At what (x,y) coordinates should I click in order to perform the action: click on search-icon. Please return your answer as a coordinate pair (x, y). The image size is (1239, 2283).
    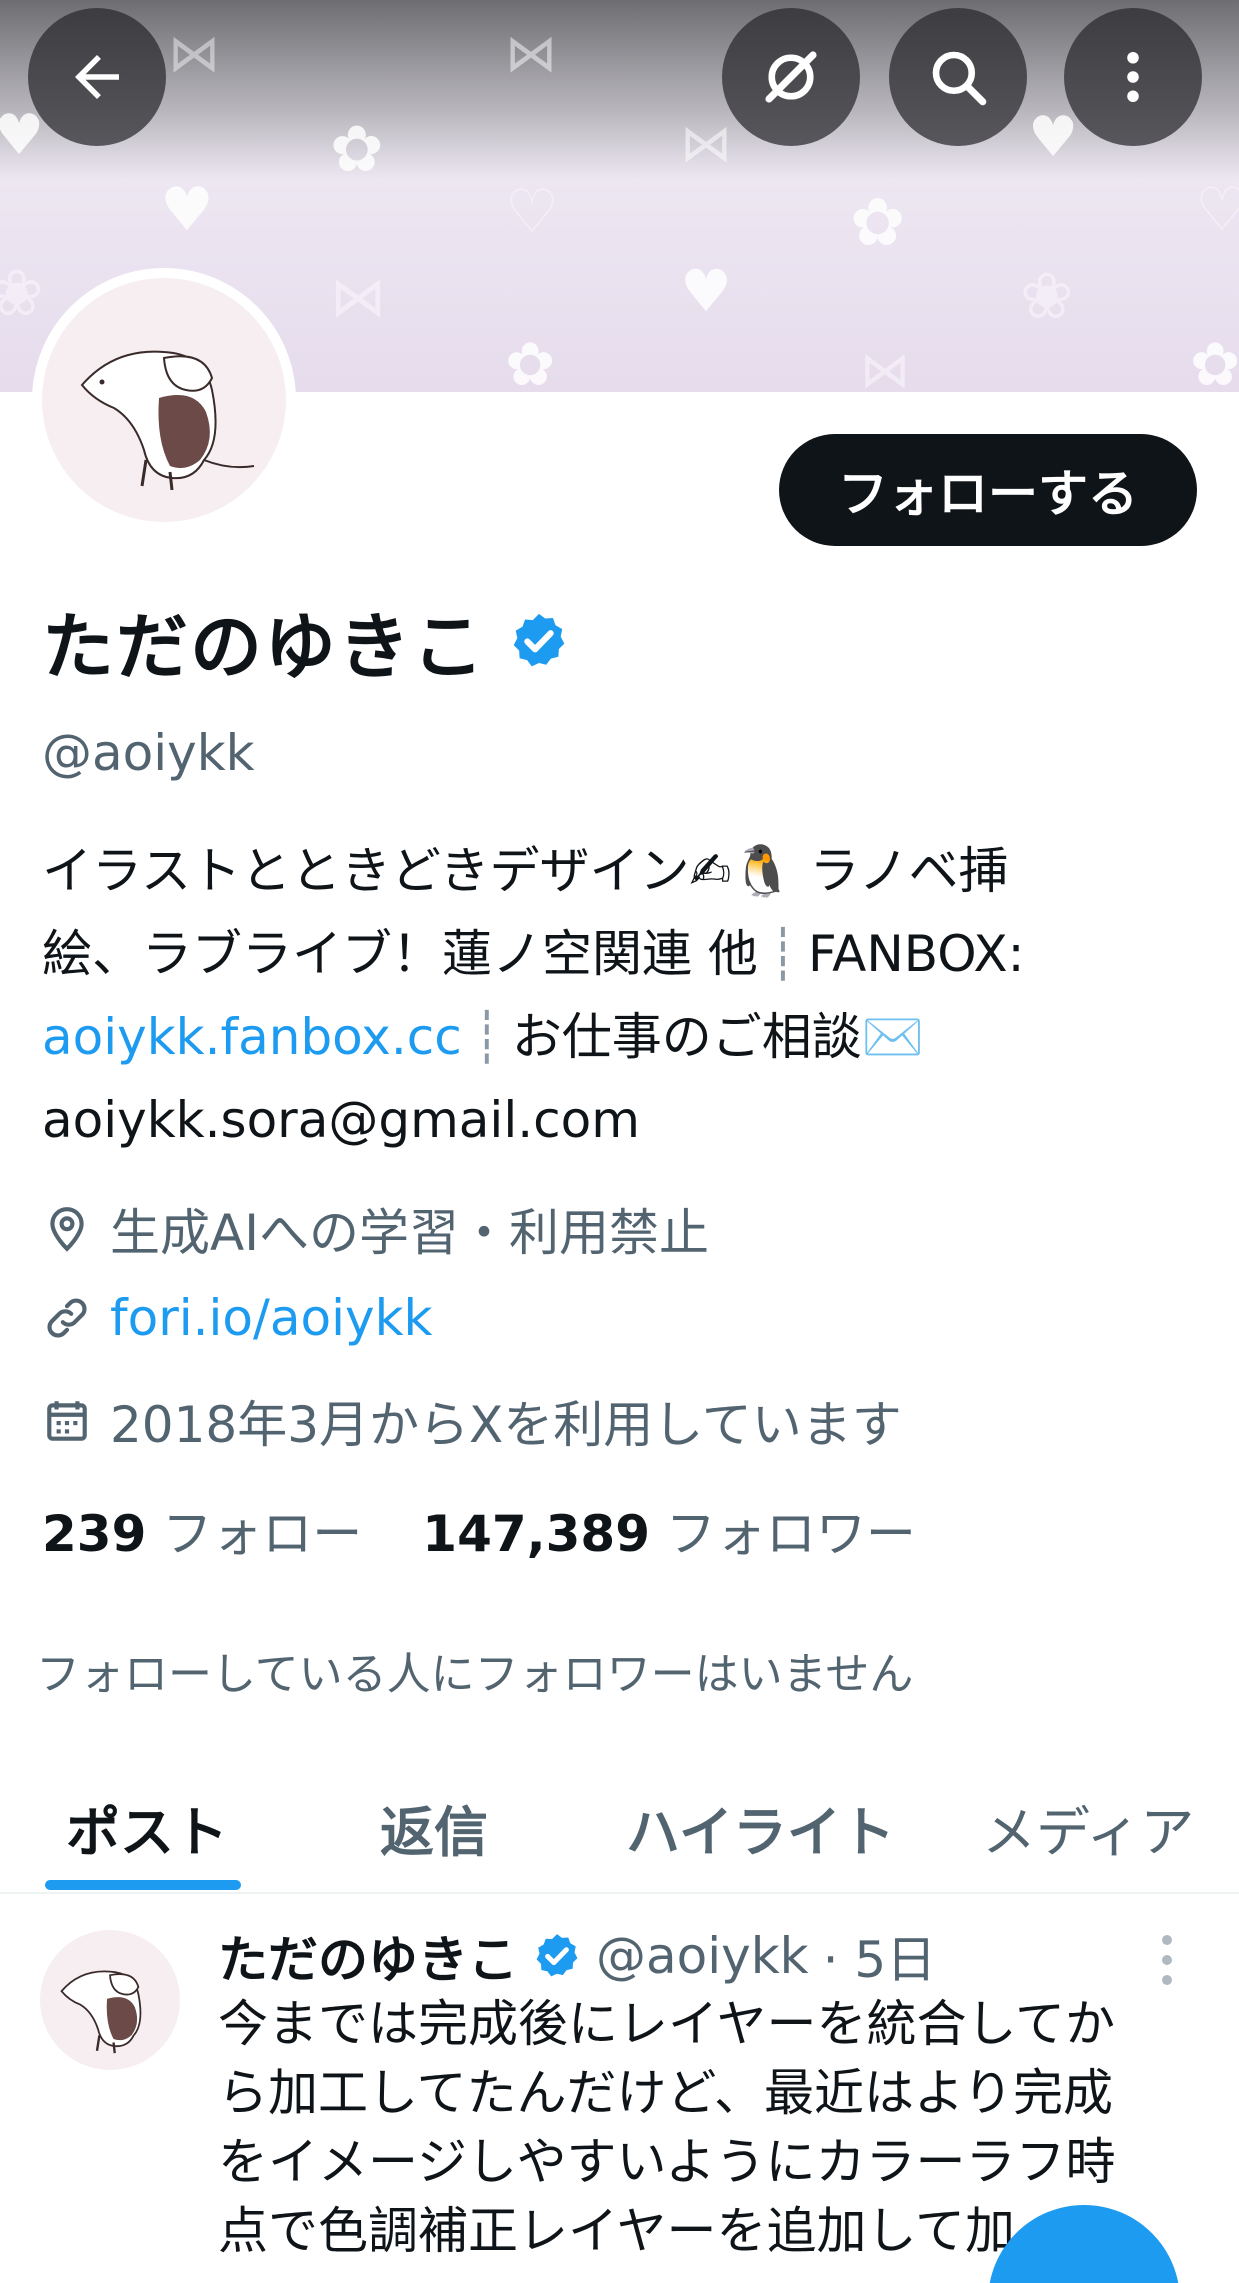
    Looking at the image, I should click on (959, 78).